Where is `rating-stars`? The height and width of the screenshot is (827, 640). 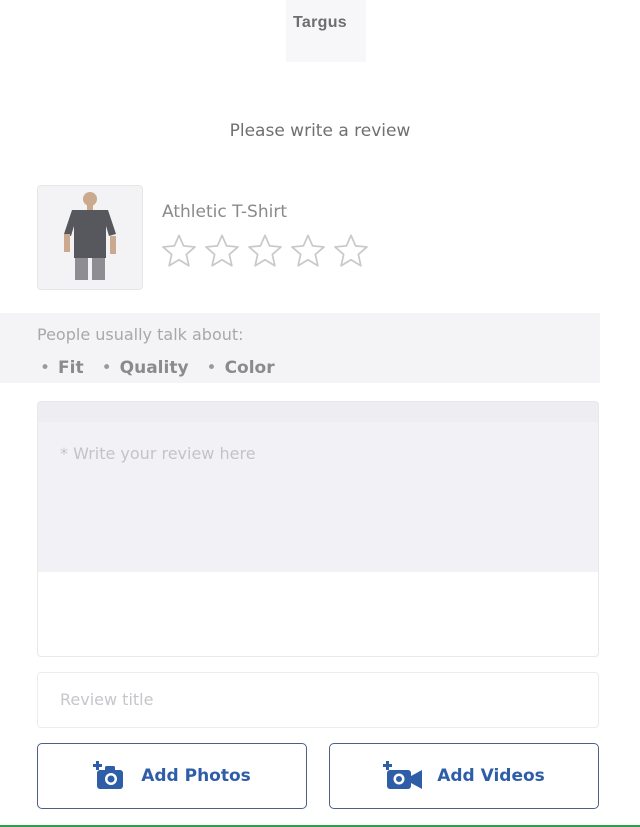 rating-stars is located at coordinates (265, 251).